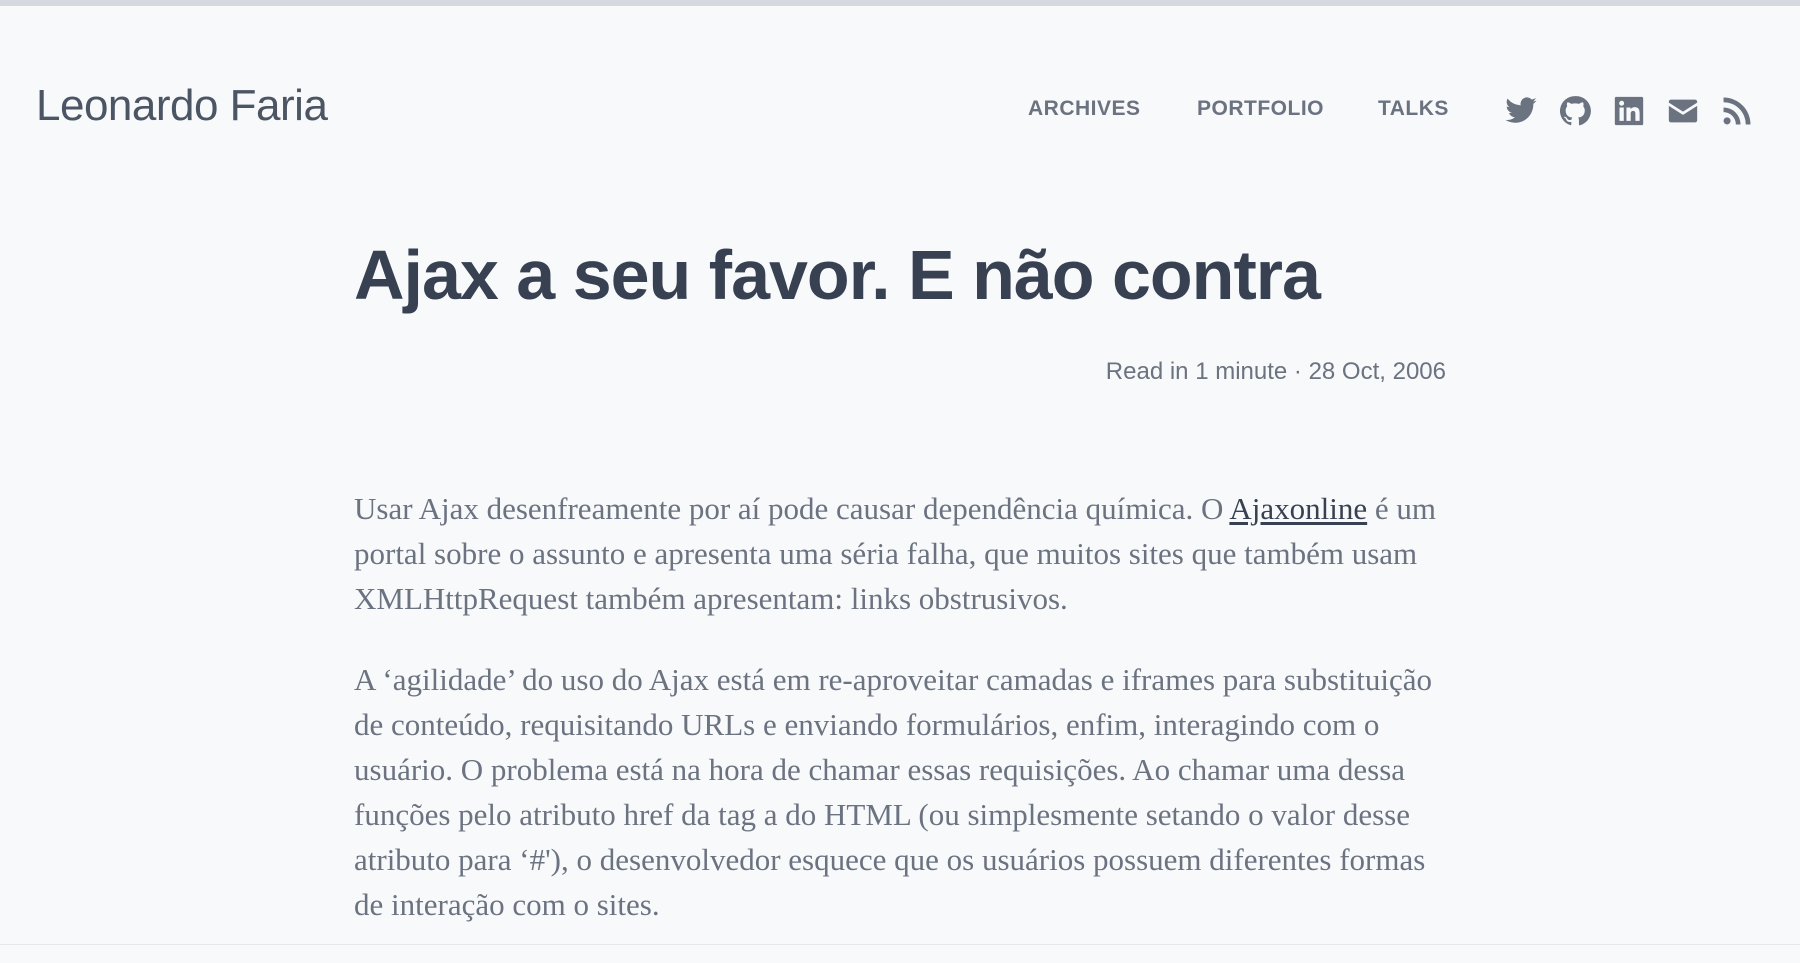 The image size is (1800, 963). What do you see at coordinates (837, 275) in the screenshot?
I see `post-title: Ajax a seu favor. E não contra` at bounding box center [837, 275].